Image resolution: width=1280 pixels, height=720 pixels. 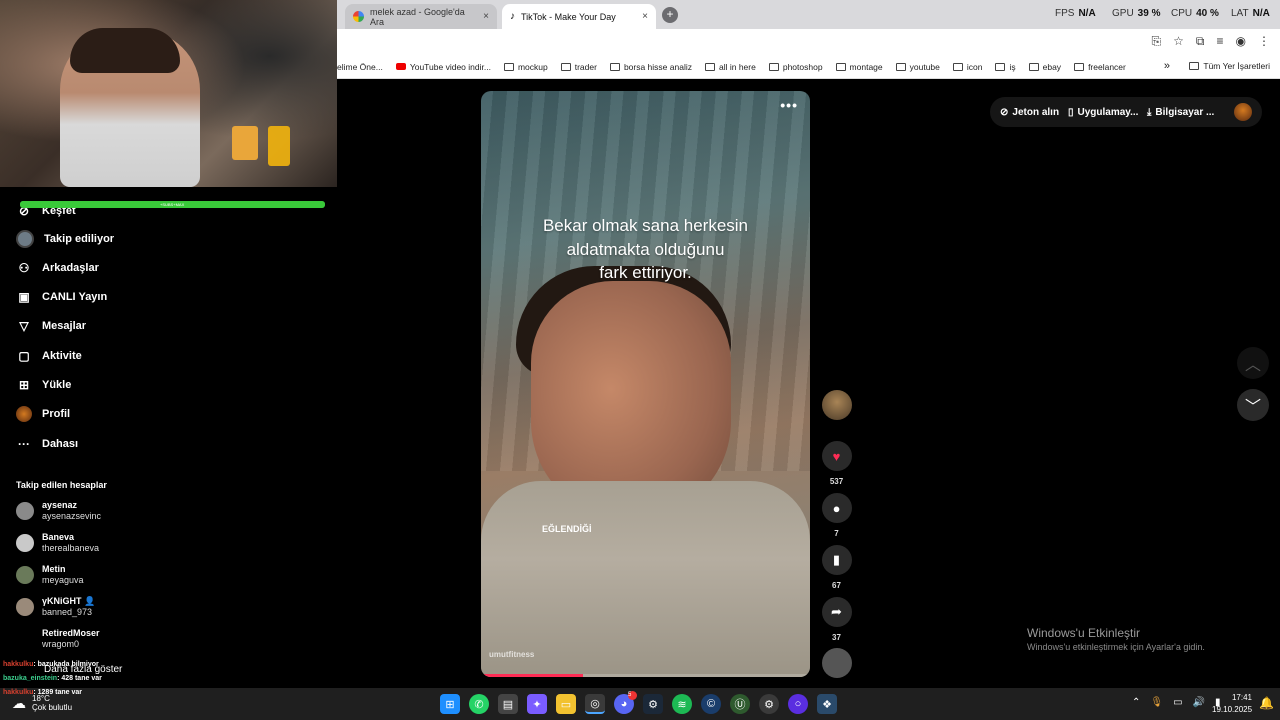 I want to click on start-icon: ⊞, so click(x=450, y=704).